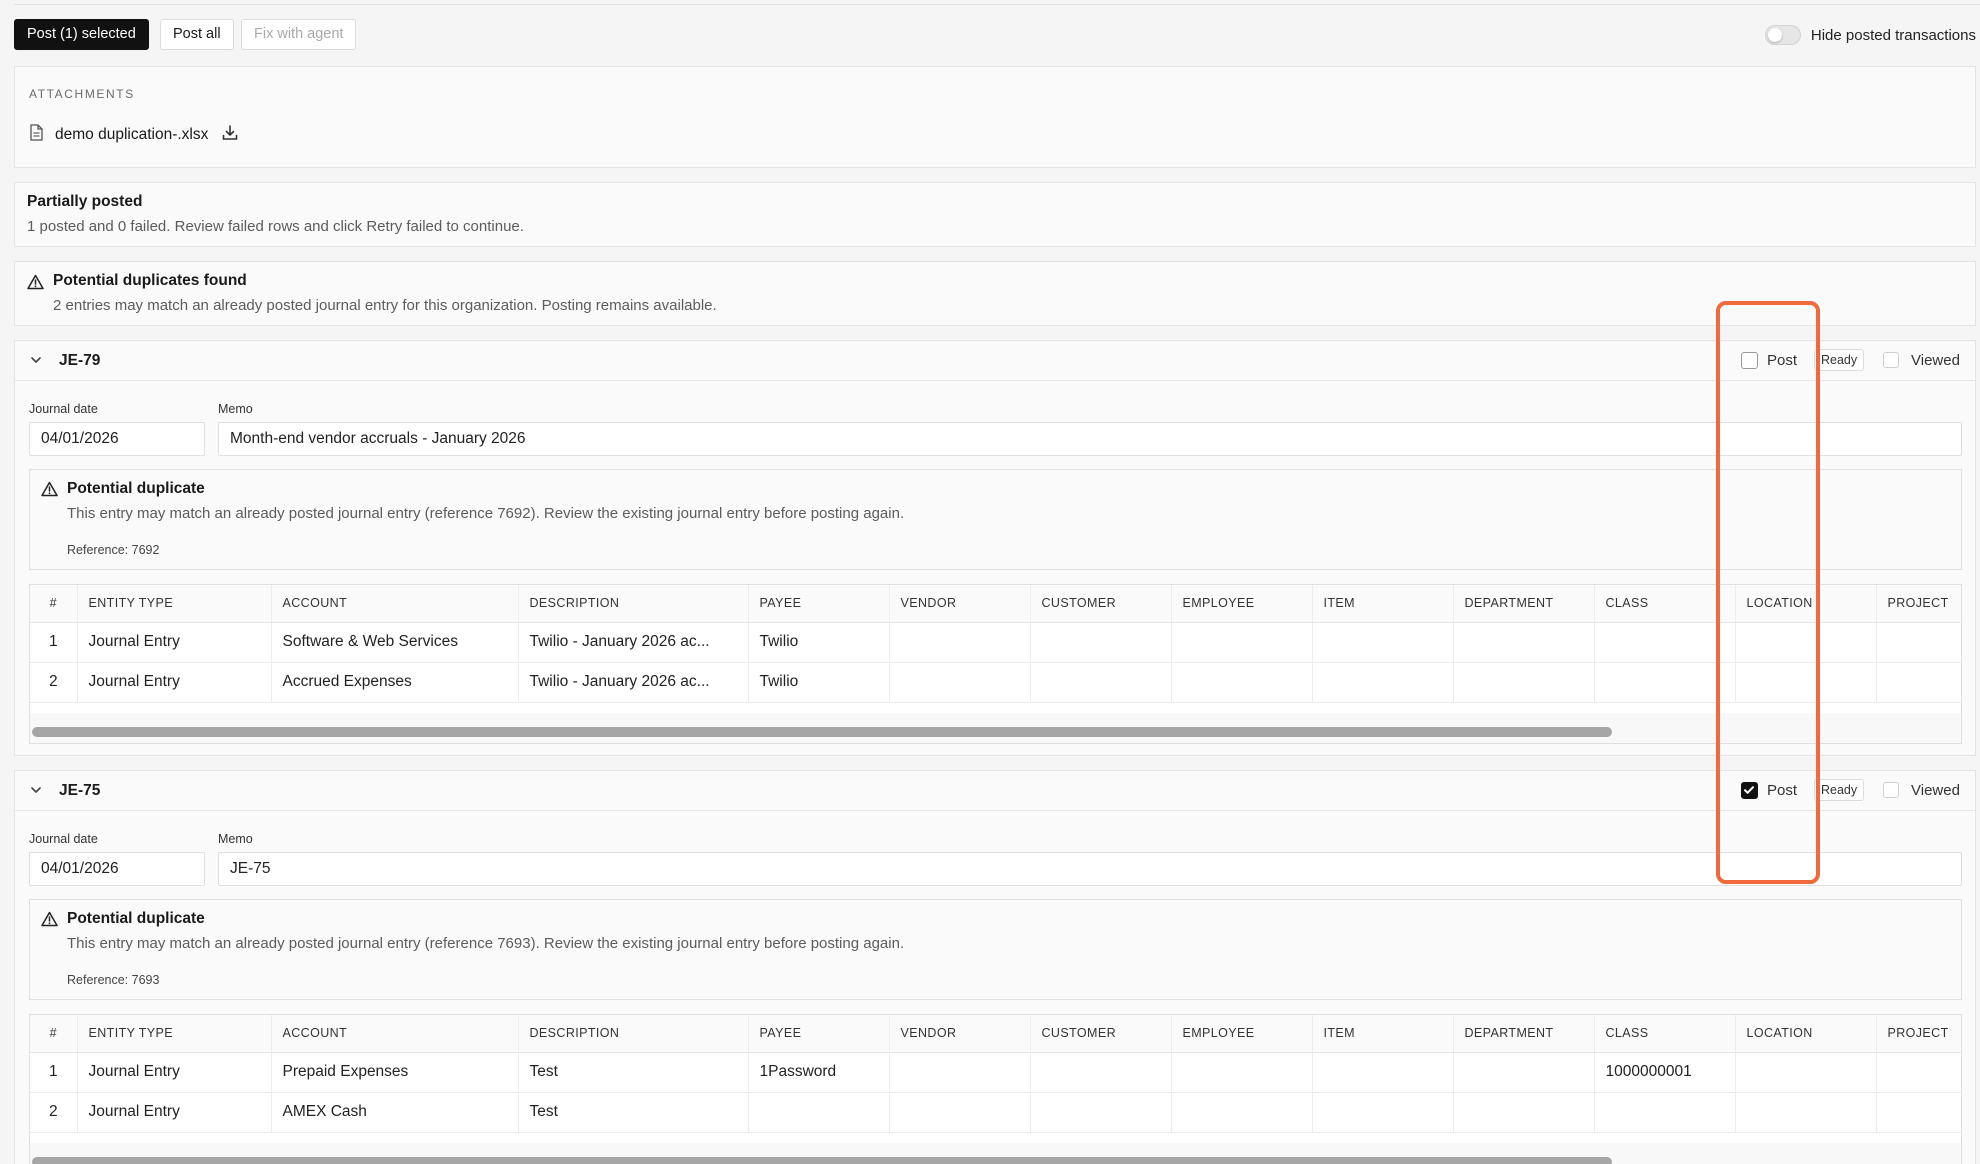  What do you see at coordinates (633, 604) in the screenshot?
I see `column-header: DESCRIPTION` at bounding box center [633, 604].